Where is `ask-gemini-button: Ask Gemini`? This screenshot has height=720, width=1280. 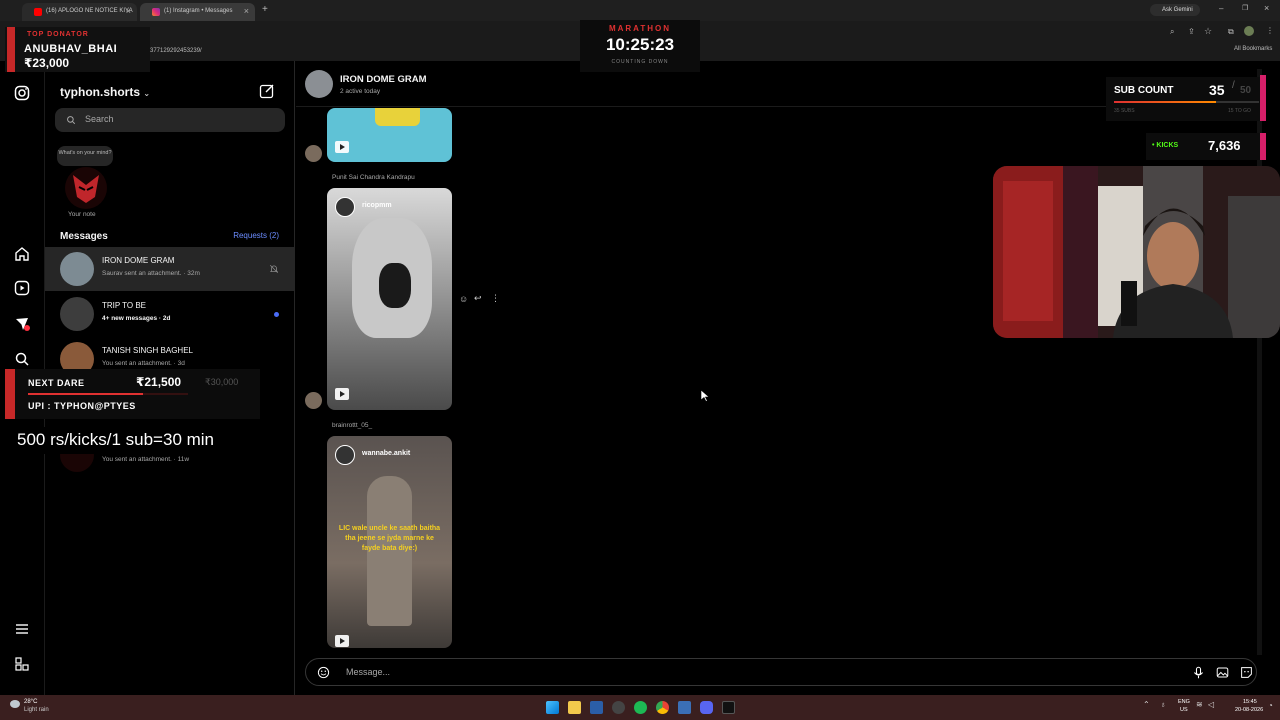 ask-gemini-button: Ask Gemini is located at coordinates (1175, 10).